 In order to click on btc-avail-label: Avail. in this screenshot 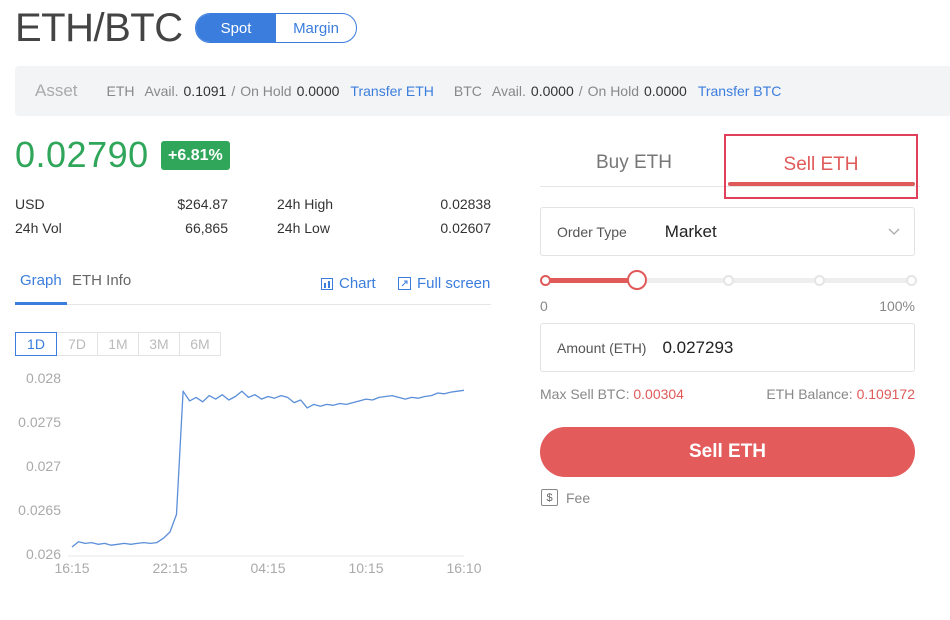, I will do `click(508, 91)`.